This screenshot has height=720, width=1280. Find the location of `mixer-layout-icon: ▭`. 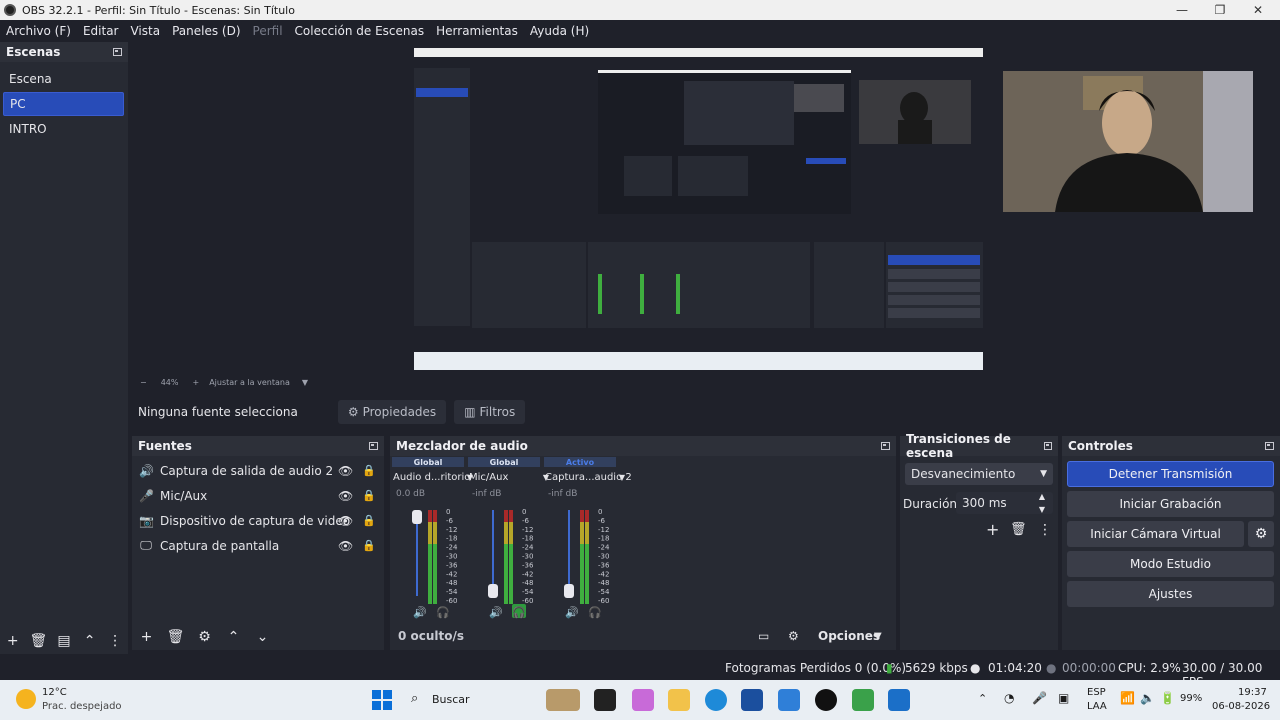

mixer-layout-icon: ▭ is located at coordinates (763, 636).